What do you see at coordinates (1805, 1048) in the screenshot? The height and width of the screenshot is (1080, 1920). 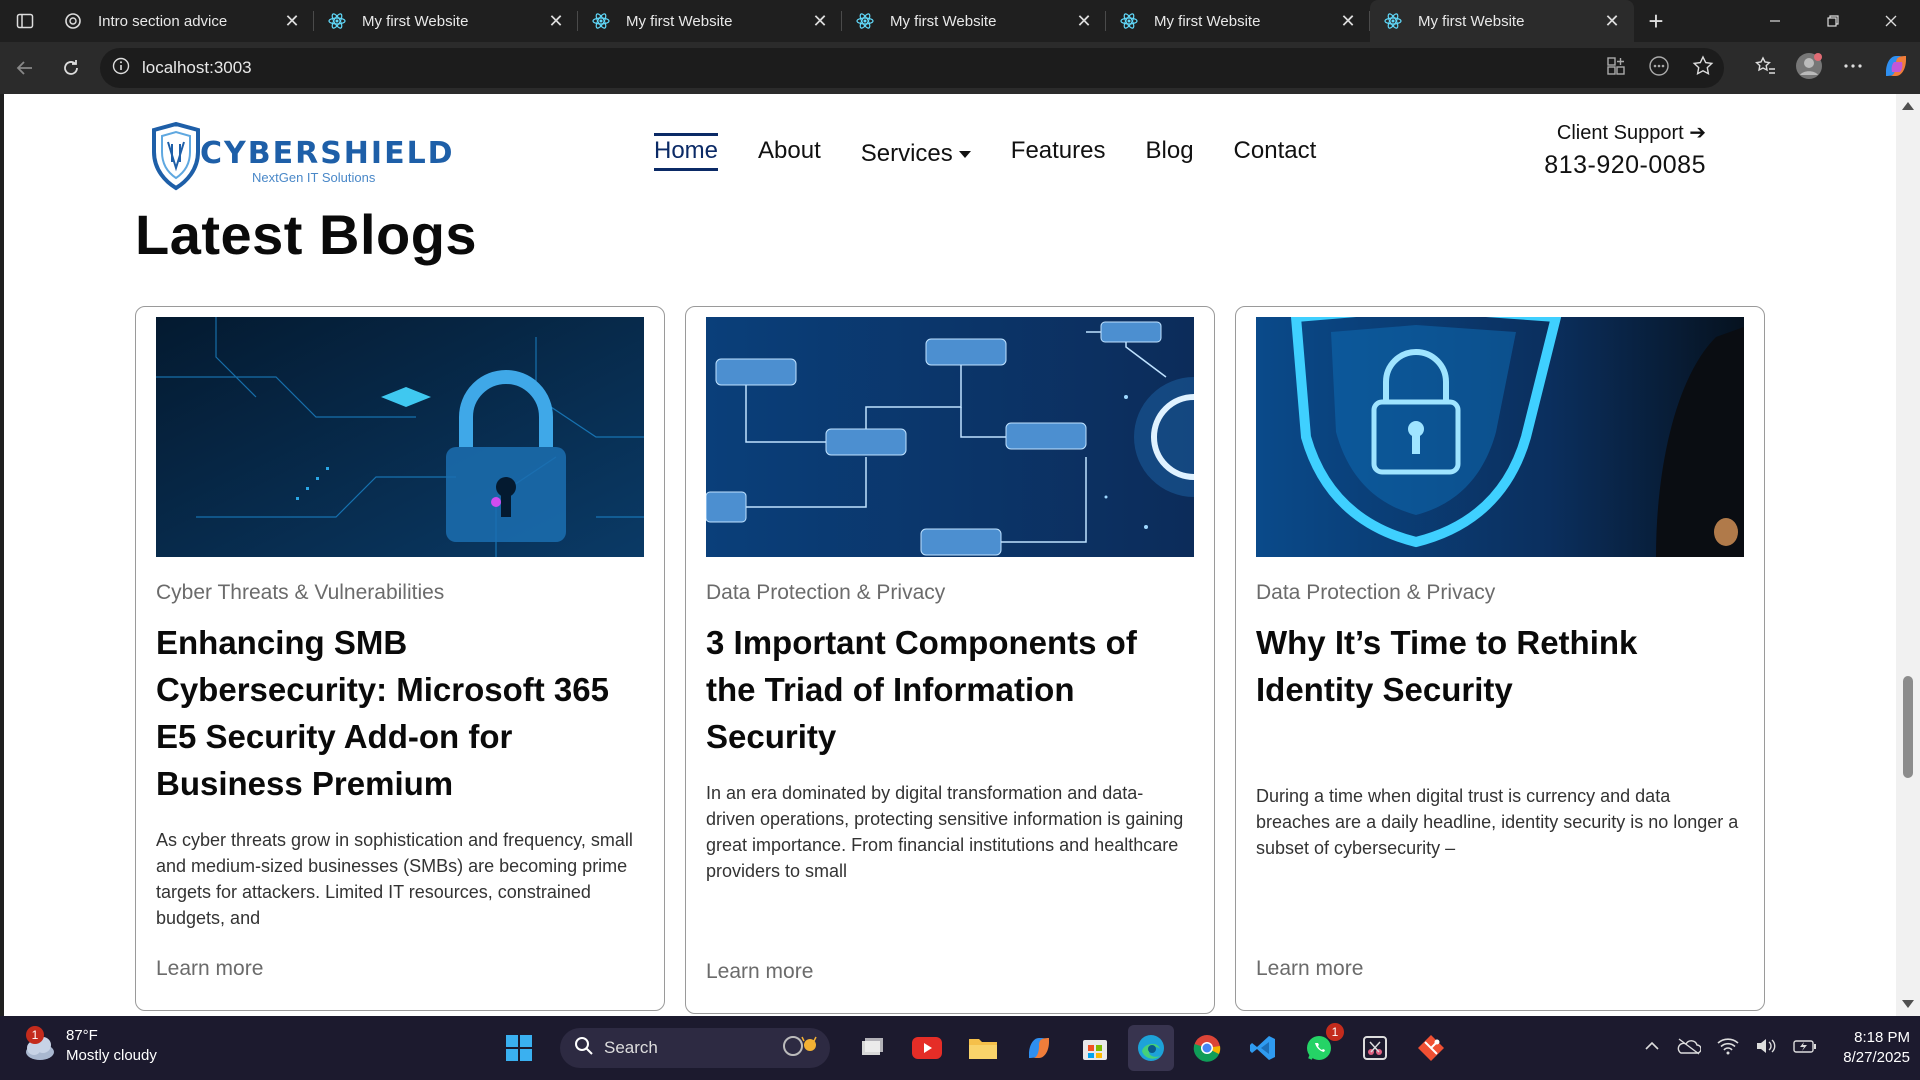 I see `battery-icon` at bounding box center [1805, 1048].